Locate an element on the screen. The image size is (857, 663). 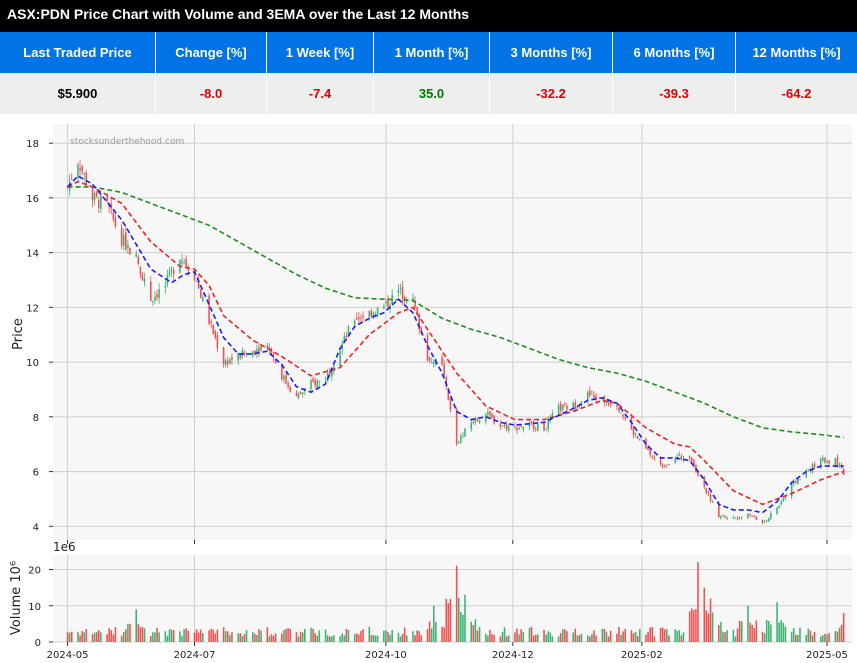
volume-axis-label: Volume 10⁶ is located at coordinates (16, 598).